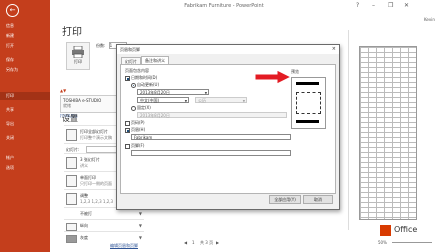  What do you see at coordinates (27, 168) in the screenshot?
I see `nav-item-options: 选项` at bounding box center [27, 168].